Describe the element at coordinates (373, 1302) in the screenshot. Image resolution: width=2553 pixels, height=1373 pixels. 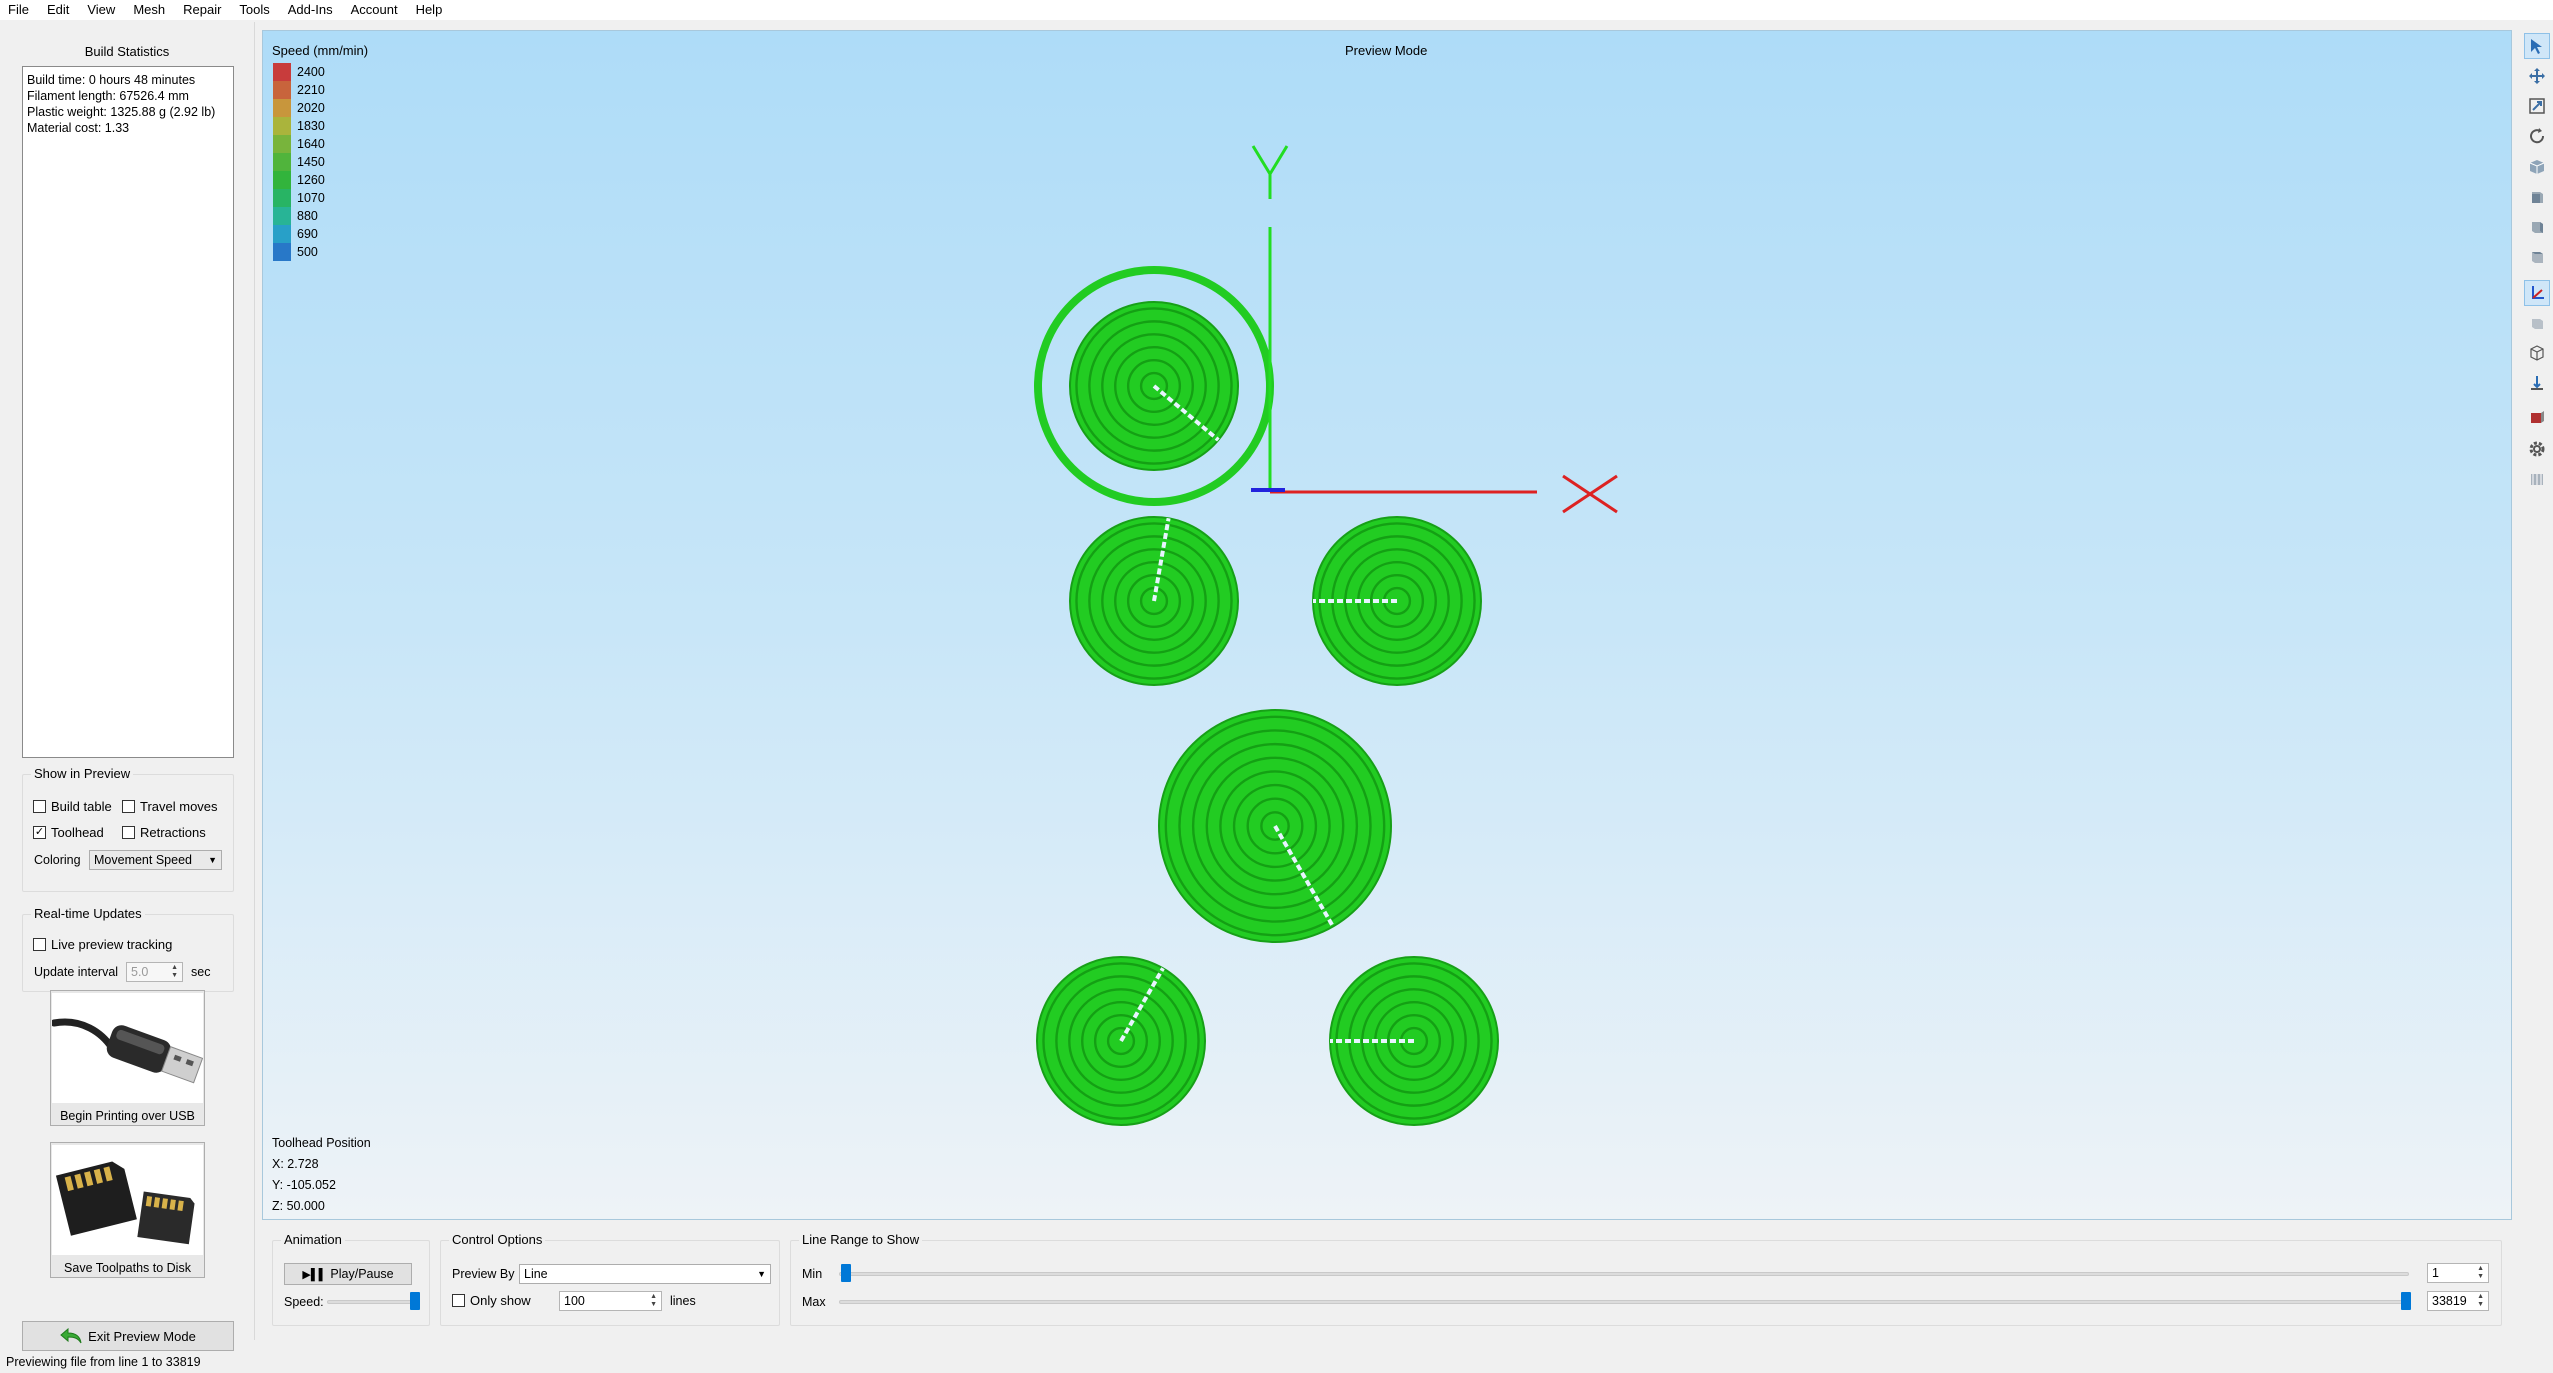
I see `speed-slider-track` at that location.